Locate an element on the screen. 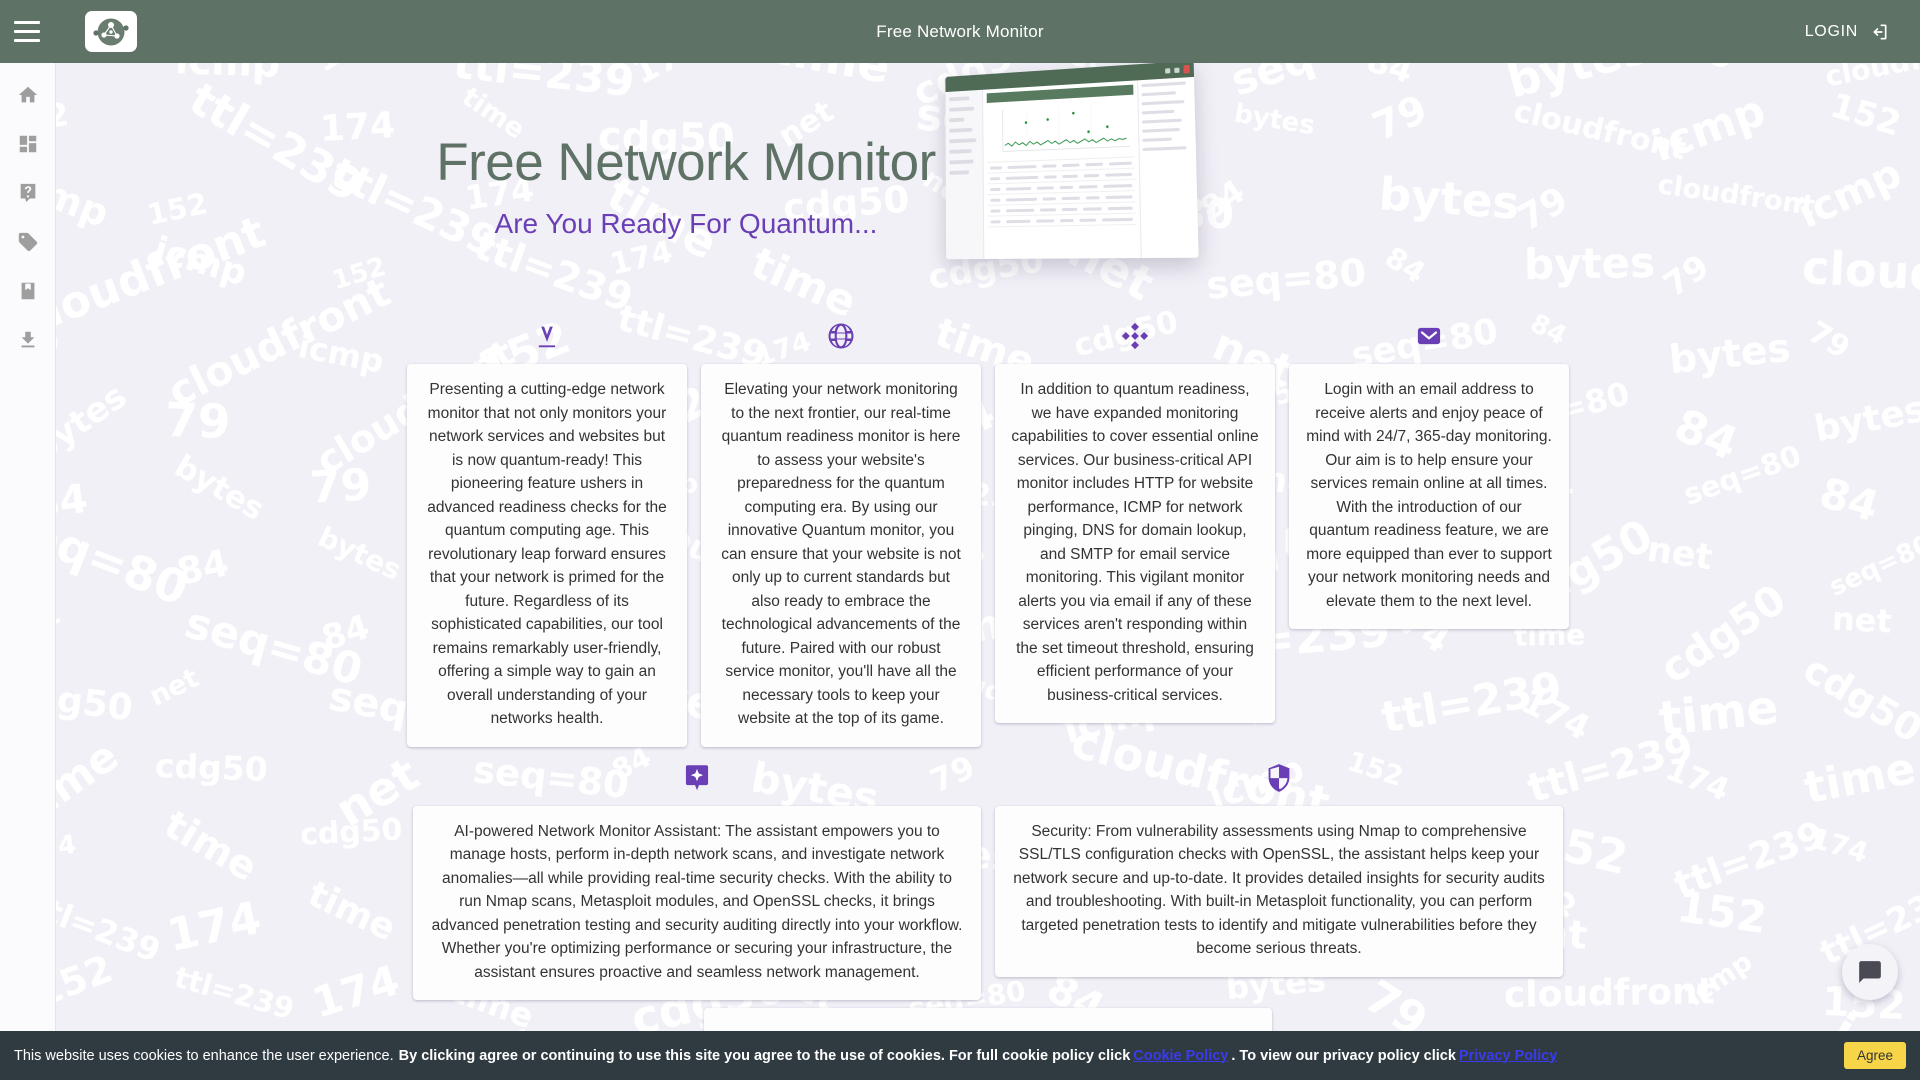  network-globe-logo-icon is located at coordinates (111, 31).